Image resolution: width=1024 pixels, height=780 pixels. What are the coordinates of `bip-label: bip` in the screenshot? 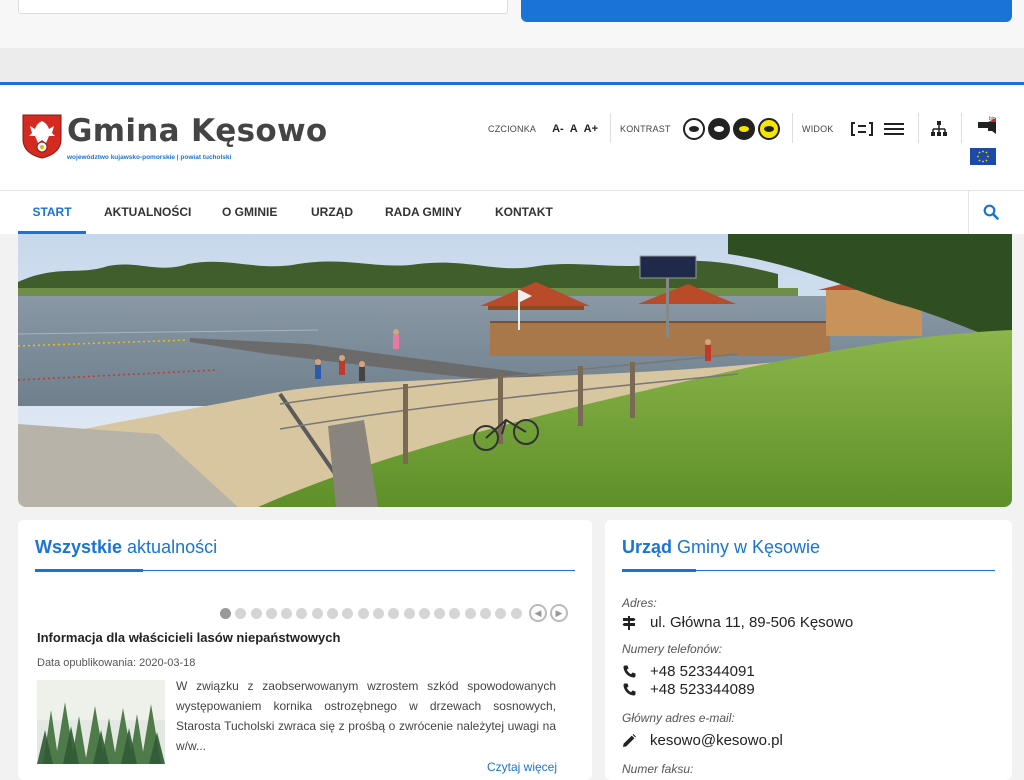 It's located at (992, 119).